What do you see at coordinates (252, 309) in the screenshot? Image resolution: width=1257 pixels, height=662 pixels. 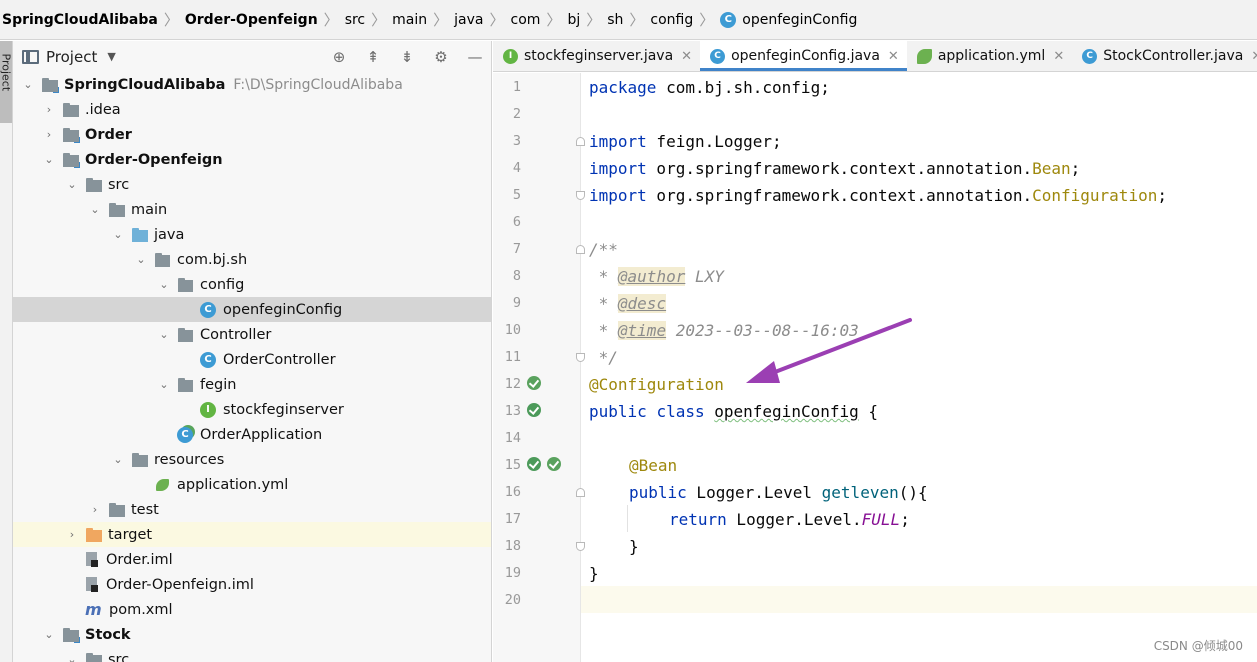 I see `tree-item-openfeginconfig: › C openfeginConfig` at bounding box center [252, 309].